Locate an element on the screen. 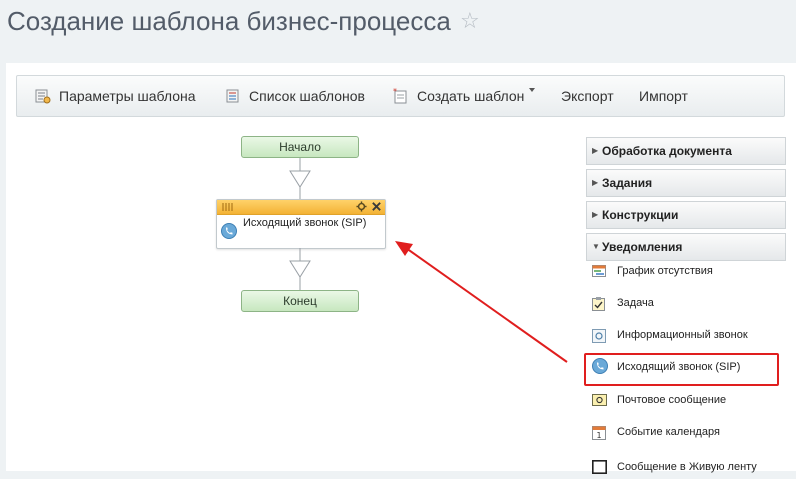 This screenshot has height=479, width=796. section-label: Конструкции is located at coordinates (640, 215).